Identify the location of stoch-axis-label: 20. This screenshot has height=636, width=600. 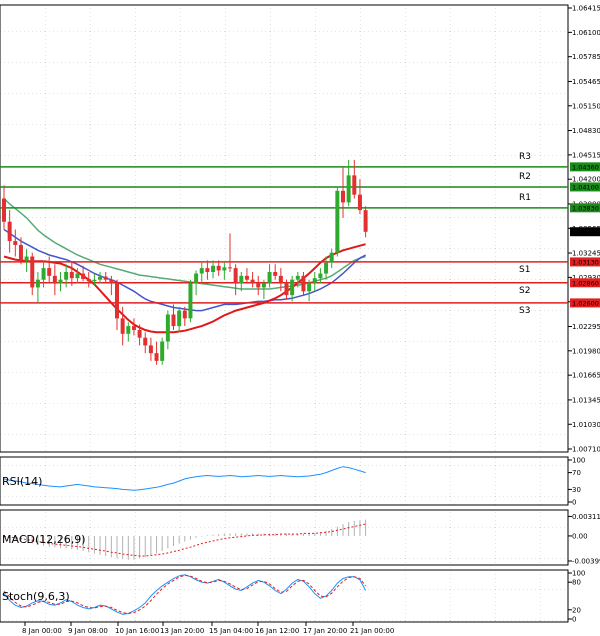
(576, 610).